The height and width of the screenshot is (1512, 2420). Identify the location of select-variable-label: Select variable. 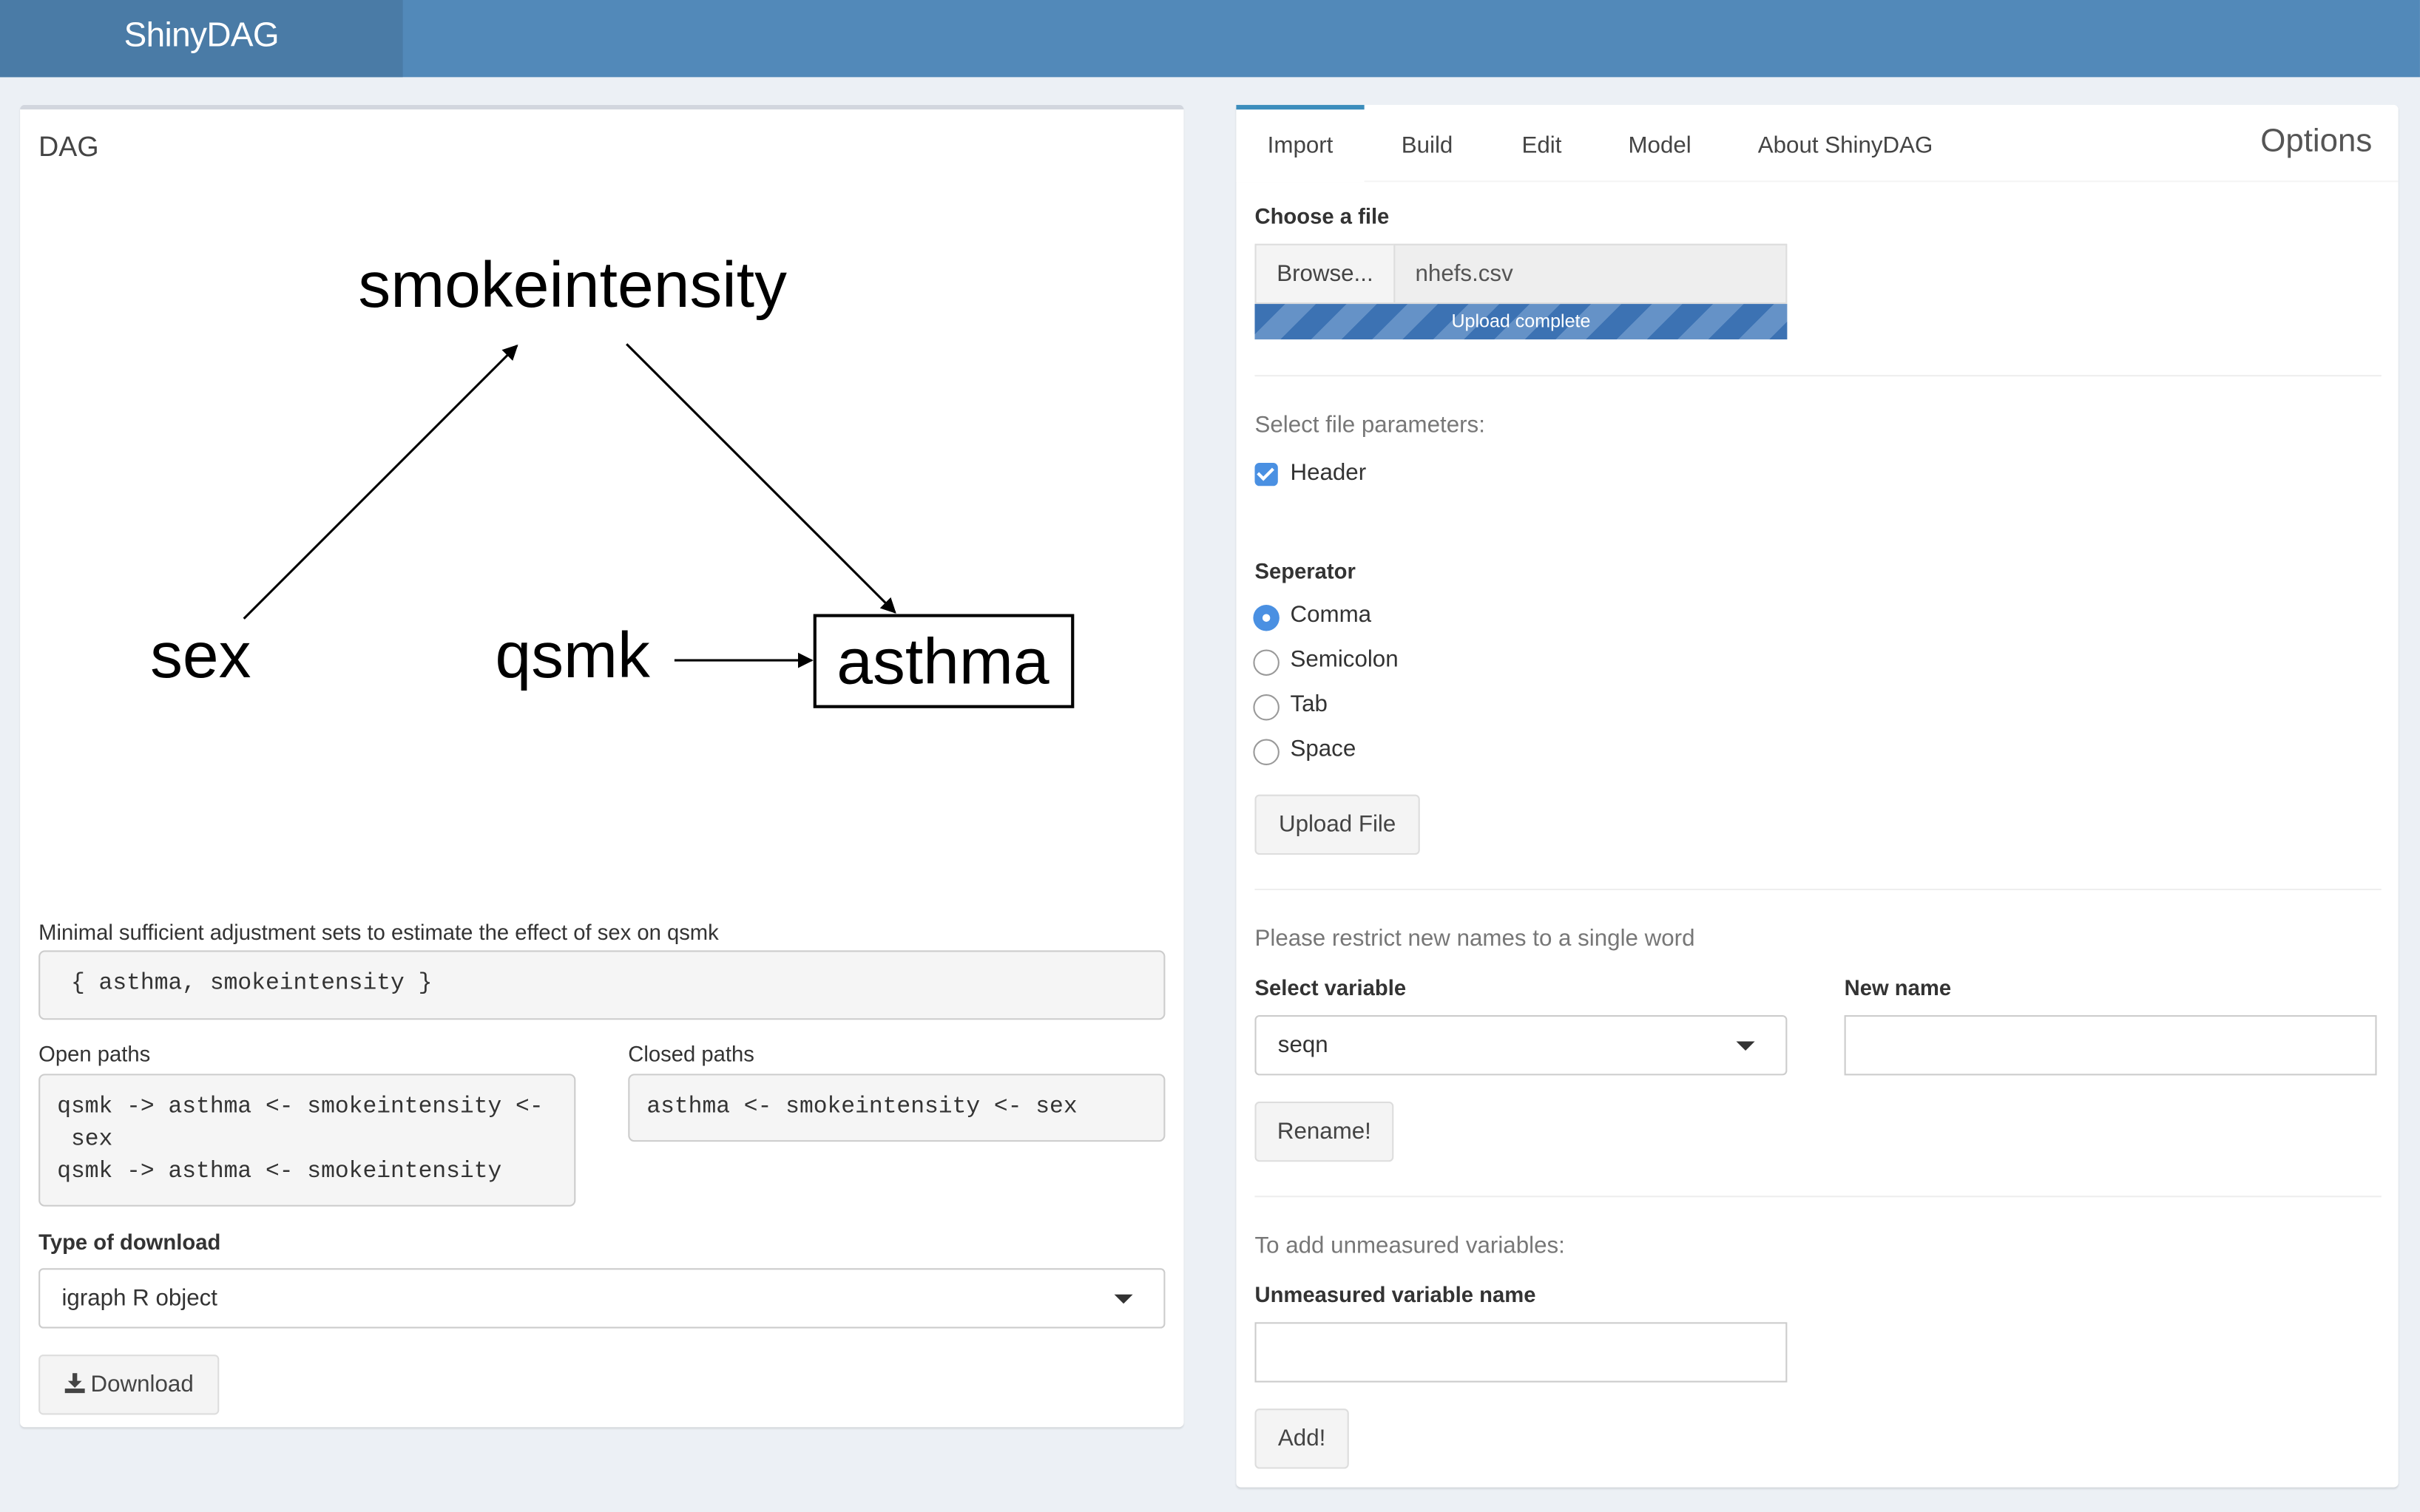
(1330, 987).